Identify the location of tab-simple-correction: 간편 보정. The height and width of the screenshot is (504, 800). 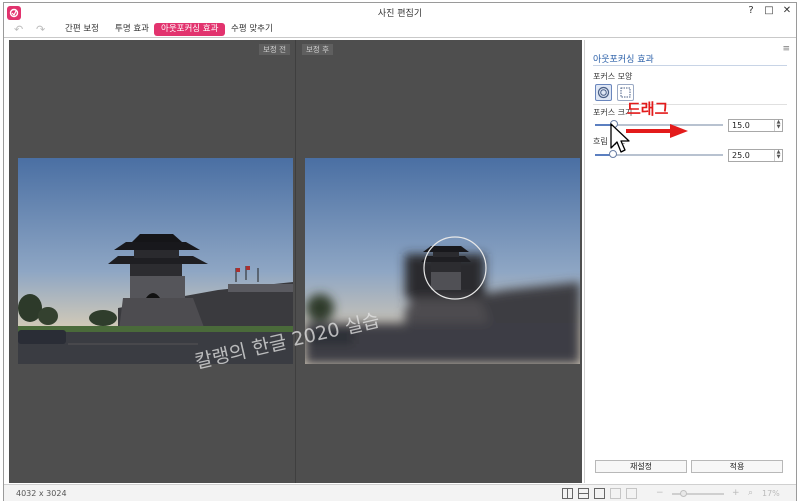
(82, 29).